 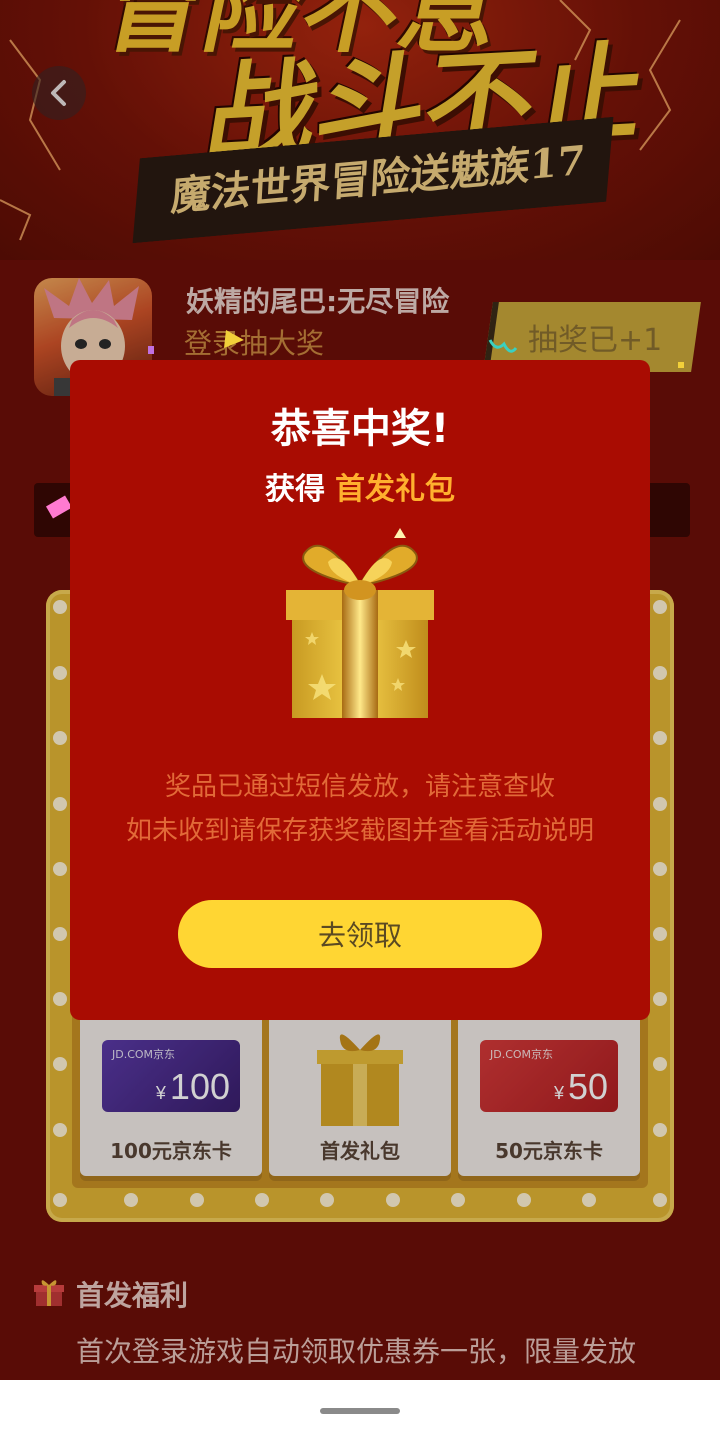 I want to click on gift-box-image, so click(x=360, y=626).